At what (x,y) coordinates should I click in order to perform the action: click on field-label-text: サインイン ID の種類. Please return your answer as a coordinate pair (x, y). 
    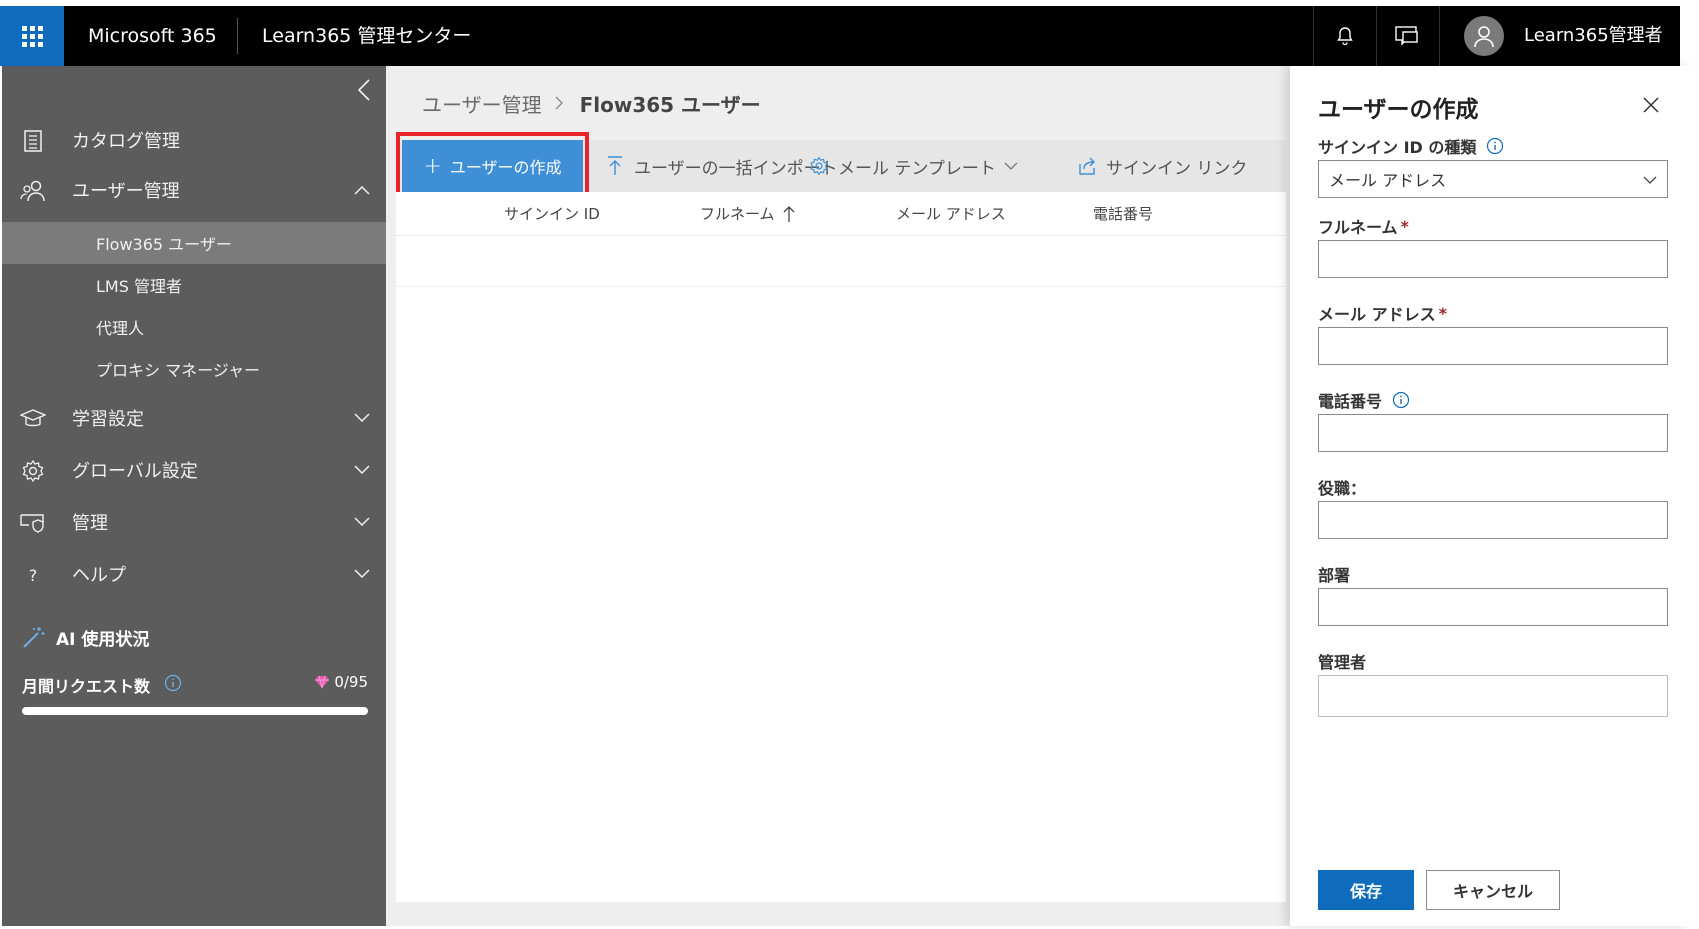
    Looking at the image, I should click on (1397, 147).